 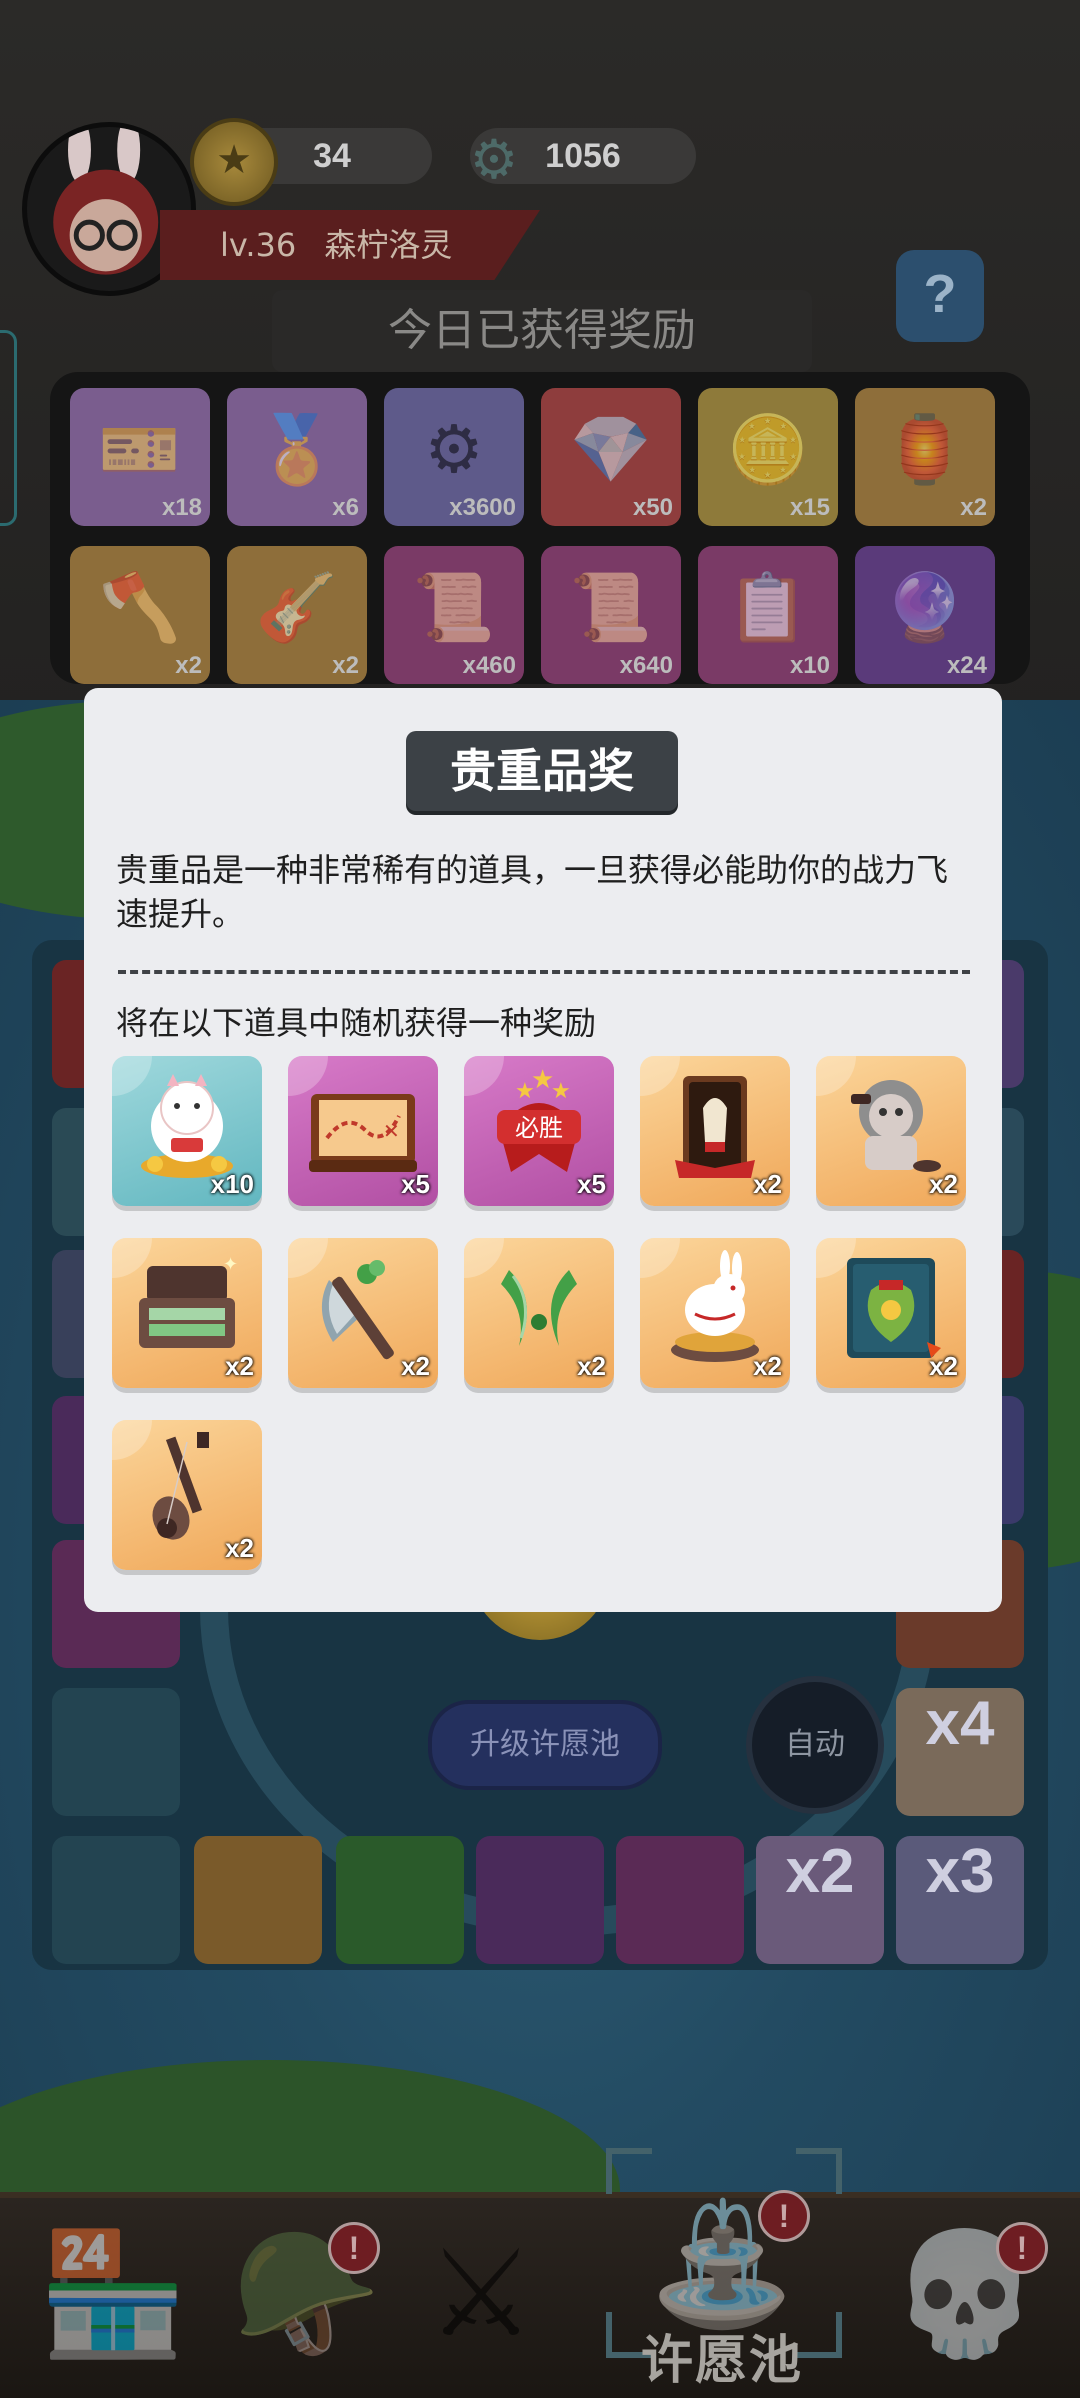 I want to click on upgrade-pool-button: 升级许愿池, so click(x=545, y=1745).